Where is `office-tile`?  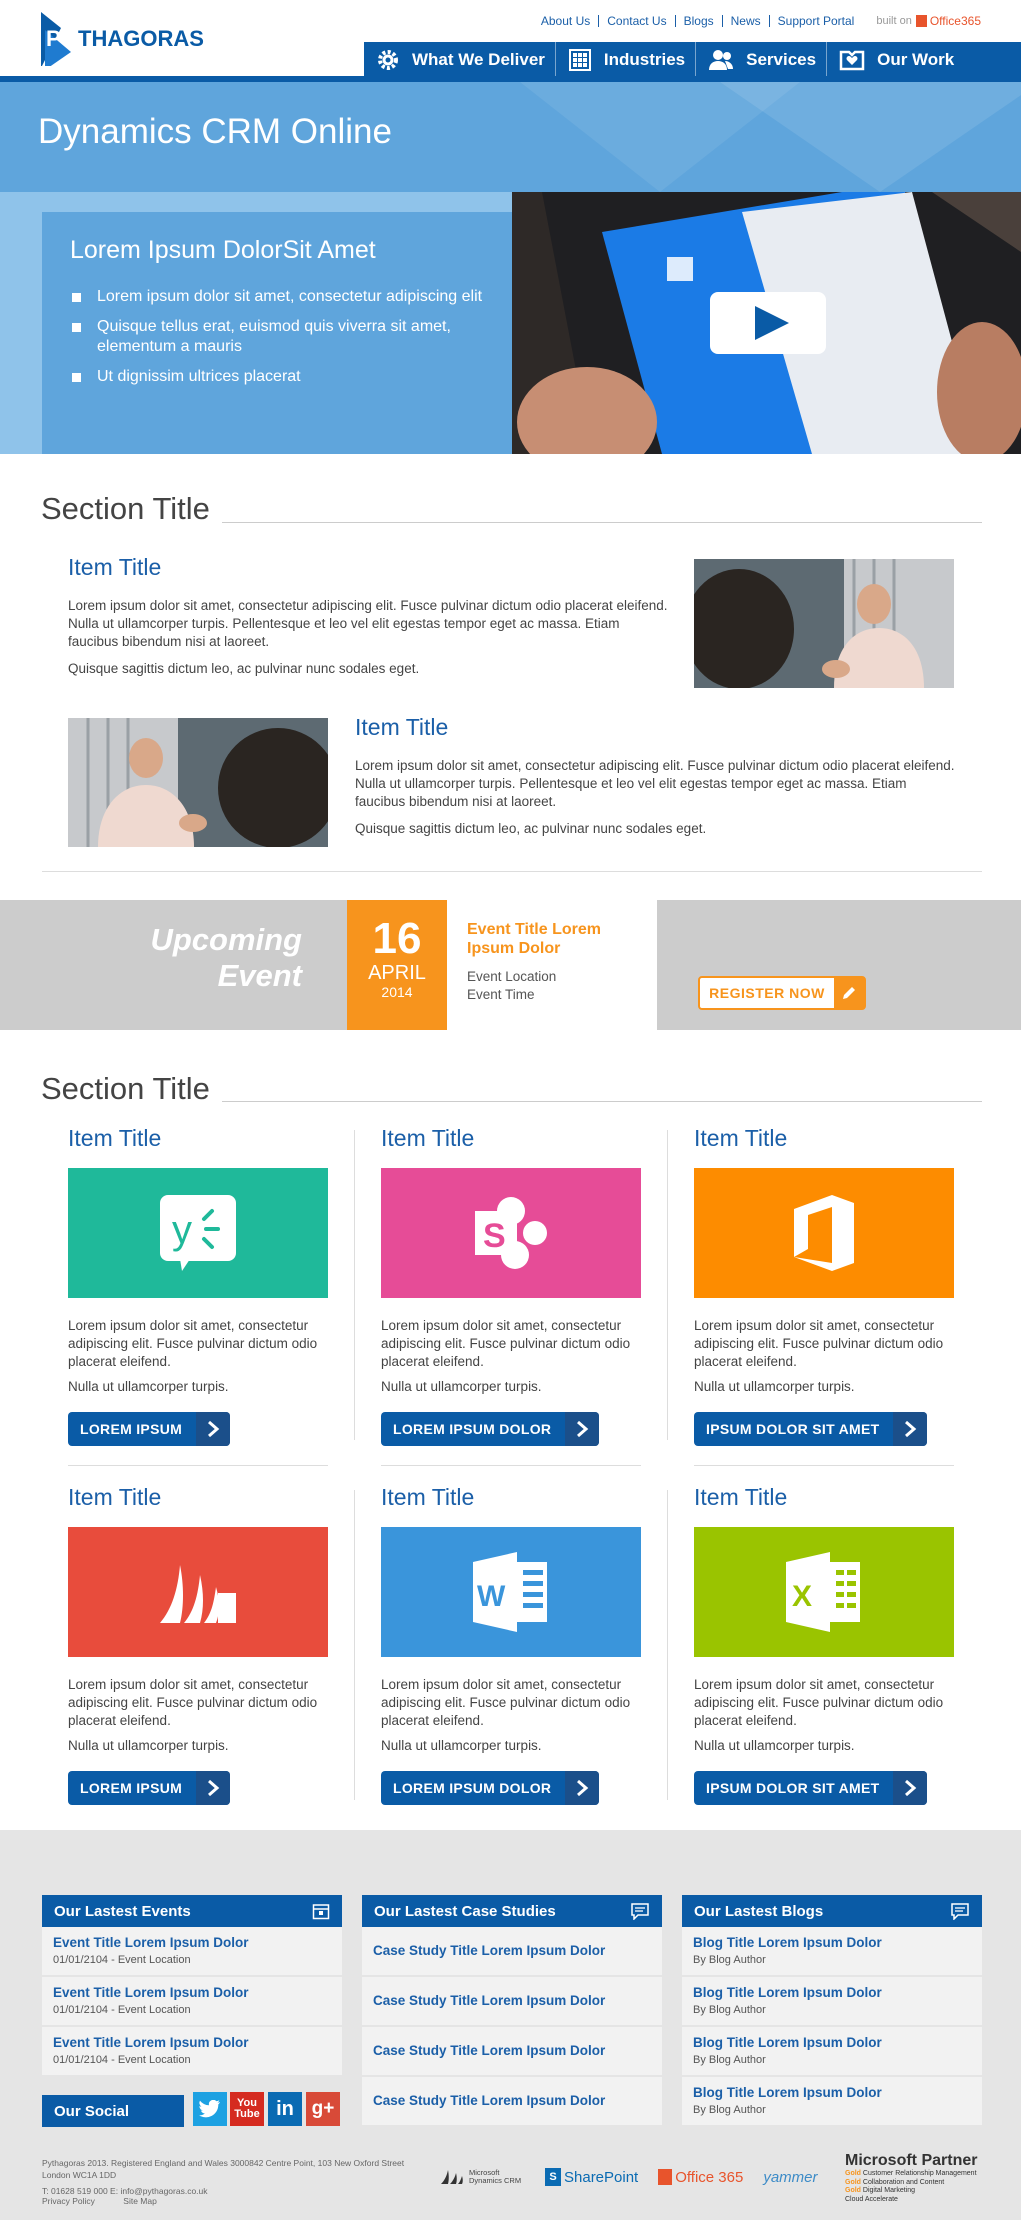
office-tile is located at coordinates (824, 1233).